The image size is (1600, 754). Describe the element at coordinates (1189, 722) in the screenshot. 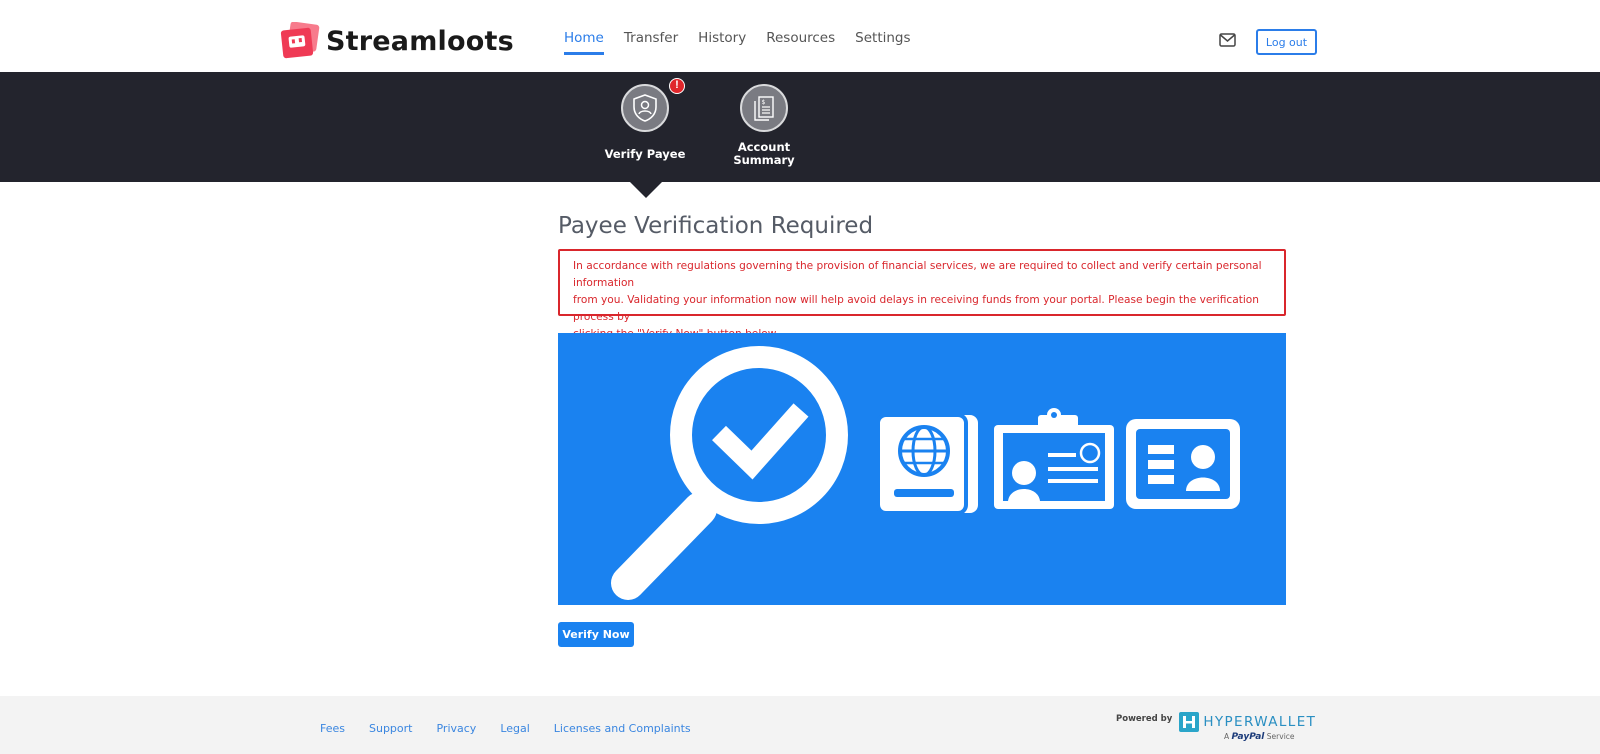

I see `hyperwallet-logo-icon` at that location.